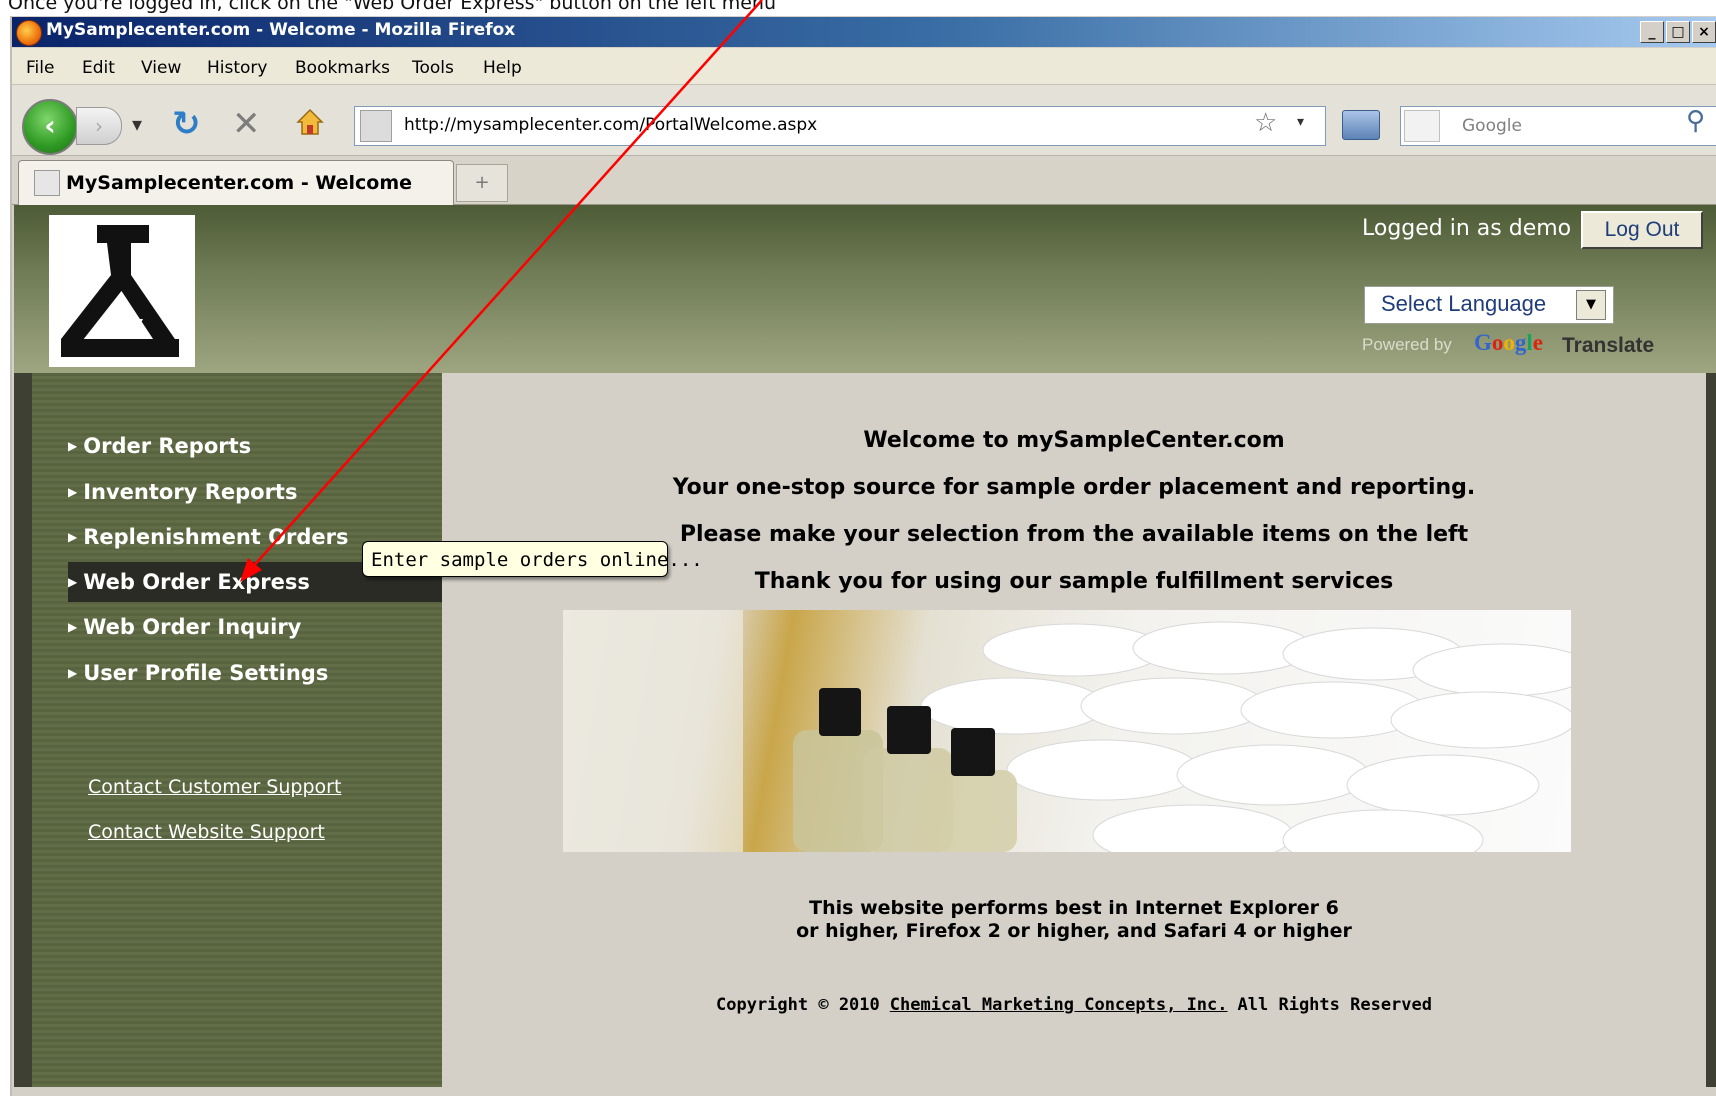  What do you see at coordinates (1361, 125) in the screenshot?
I see `print-icon` at bounding box center [1361, 125].